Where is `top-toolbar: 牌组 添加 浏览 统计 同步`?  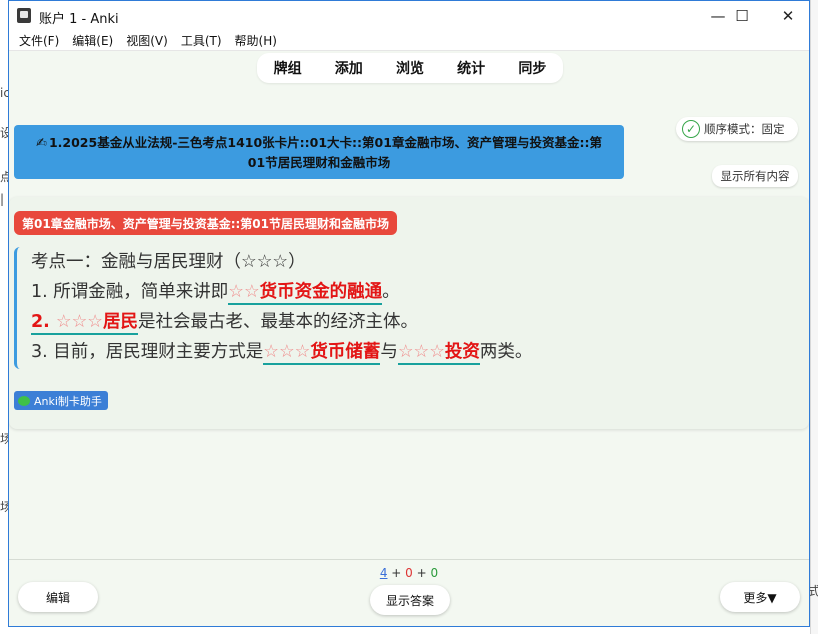 top-toolbar: 牌组 添加 浏览 统计 同步 is located at coordinates (410, 68).